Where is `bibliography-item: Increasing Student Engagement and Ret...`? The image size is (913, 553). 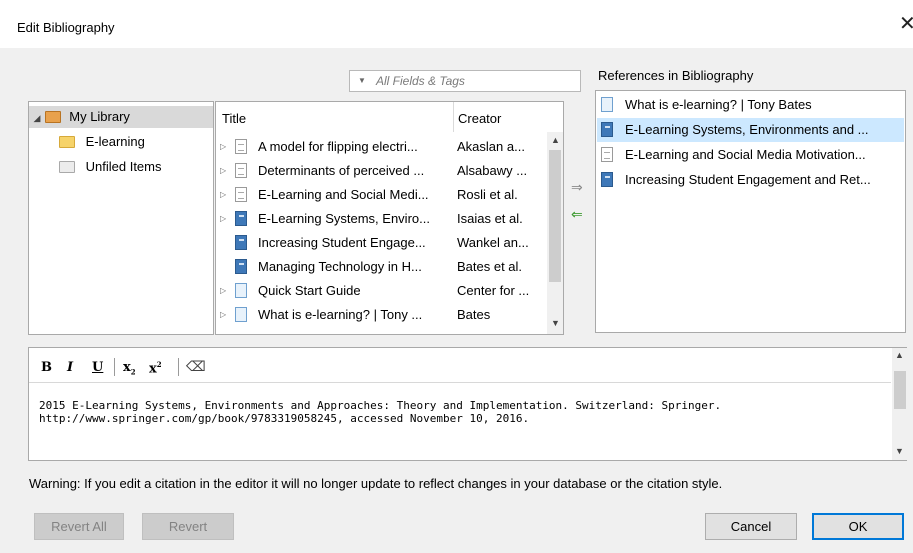
bibliography-item: Increasing Student Engagement and Ret... is located at coordinates (750, 180).